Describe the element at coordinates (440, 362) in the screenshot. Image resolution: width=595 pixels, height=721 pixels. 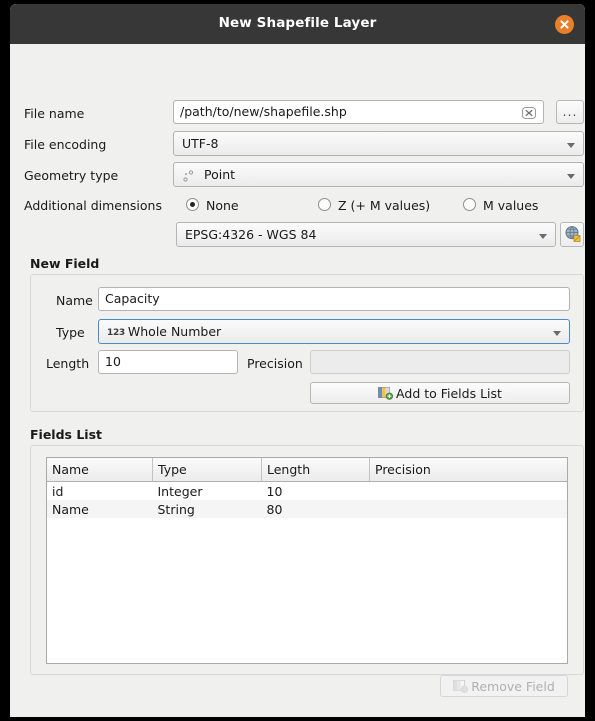
I see `field-precision-input` at that location.